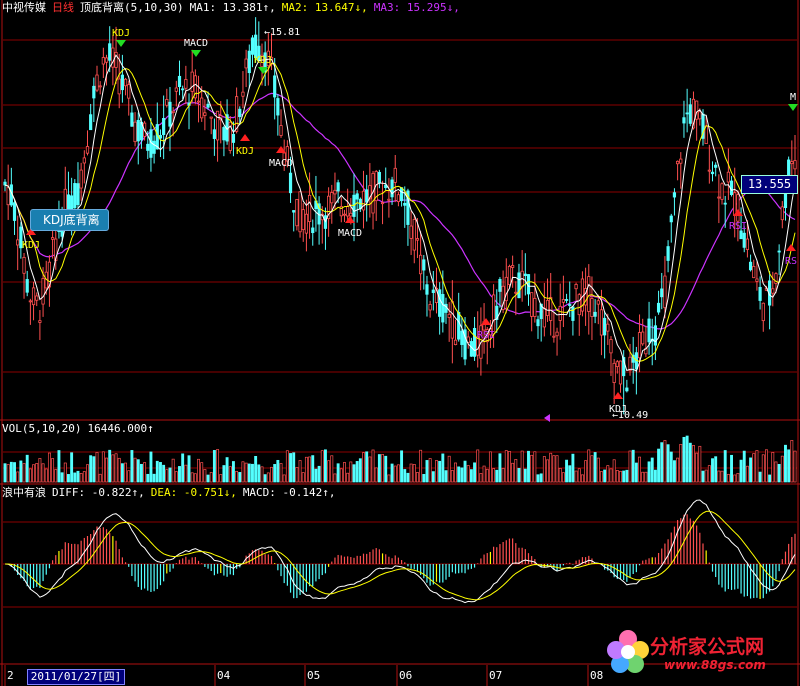 Image resolution: width=800 pixels, height=686 pixels. I want to click on month-label: 06, so click(405, 675).